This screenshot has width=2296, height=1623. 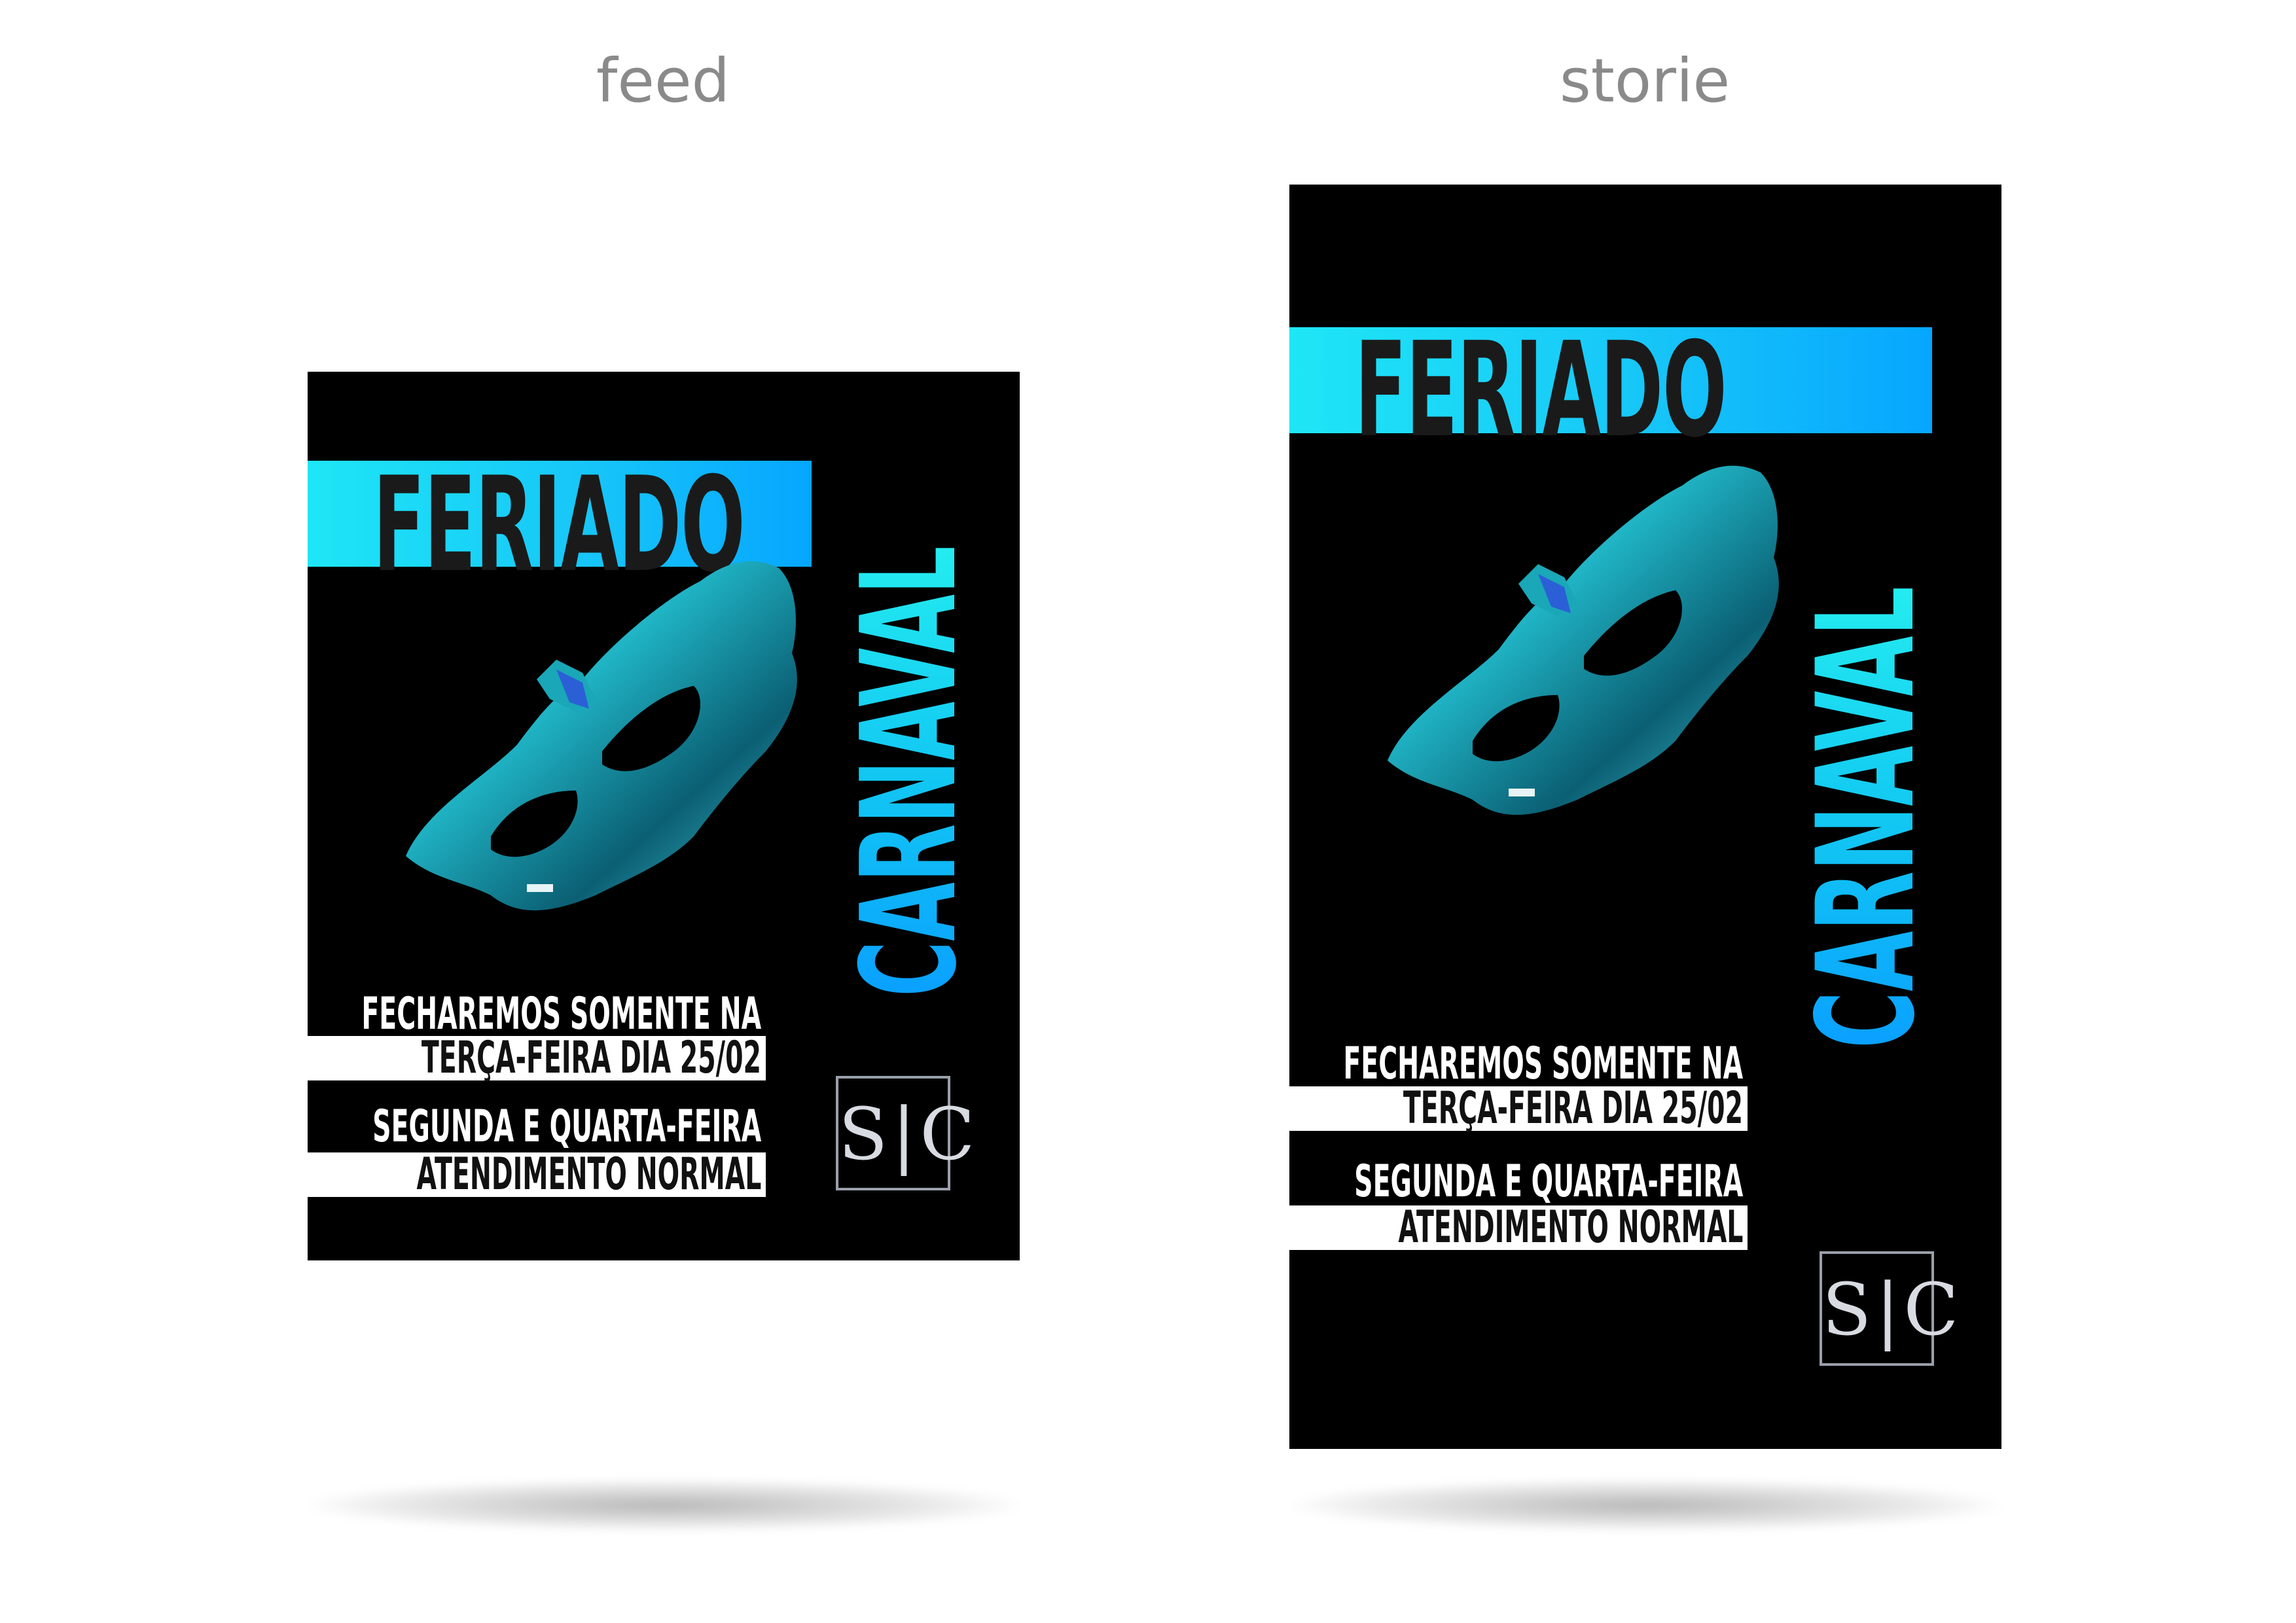 What do you see at coordinates (1646, 1505) in the screenshot?
I see `storie-shadow` at bounding box center [1646, 1505].